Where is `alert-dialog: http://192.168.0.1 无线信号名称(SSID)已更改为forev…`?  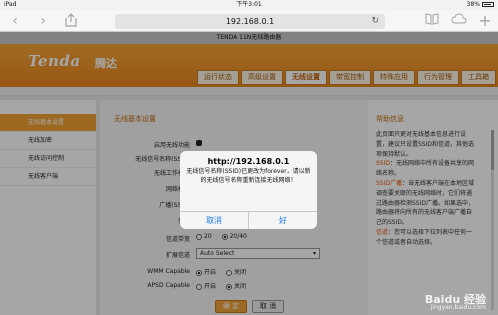
alert-dialog: http://192.168.0.1 无线信号名称(SSID)已更改为forev… is located at coordinates (248, 190).